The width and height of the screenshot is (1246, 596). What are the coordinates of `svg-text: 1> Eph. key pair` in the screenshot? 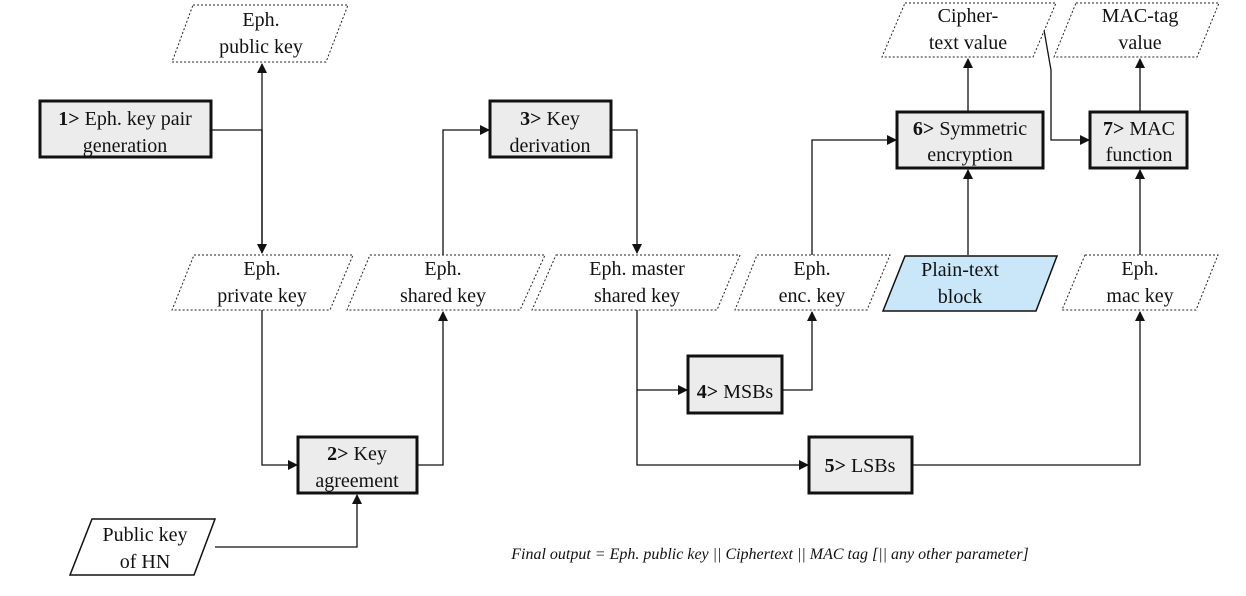 It's located at (125, 119).